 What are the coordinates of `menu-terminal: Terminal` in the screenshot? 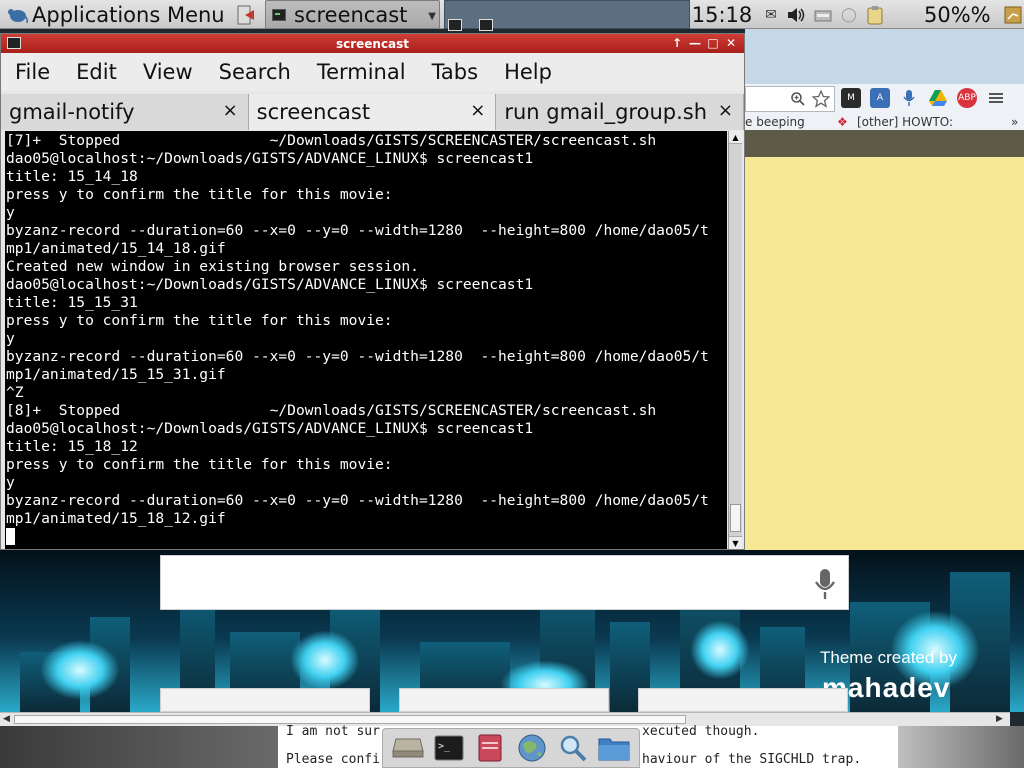 It's located at (361, 72).